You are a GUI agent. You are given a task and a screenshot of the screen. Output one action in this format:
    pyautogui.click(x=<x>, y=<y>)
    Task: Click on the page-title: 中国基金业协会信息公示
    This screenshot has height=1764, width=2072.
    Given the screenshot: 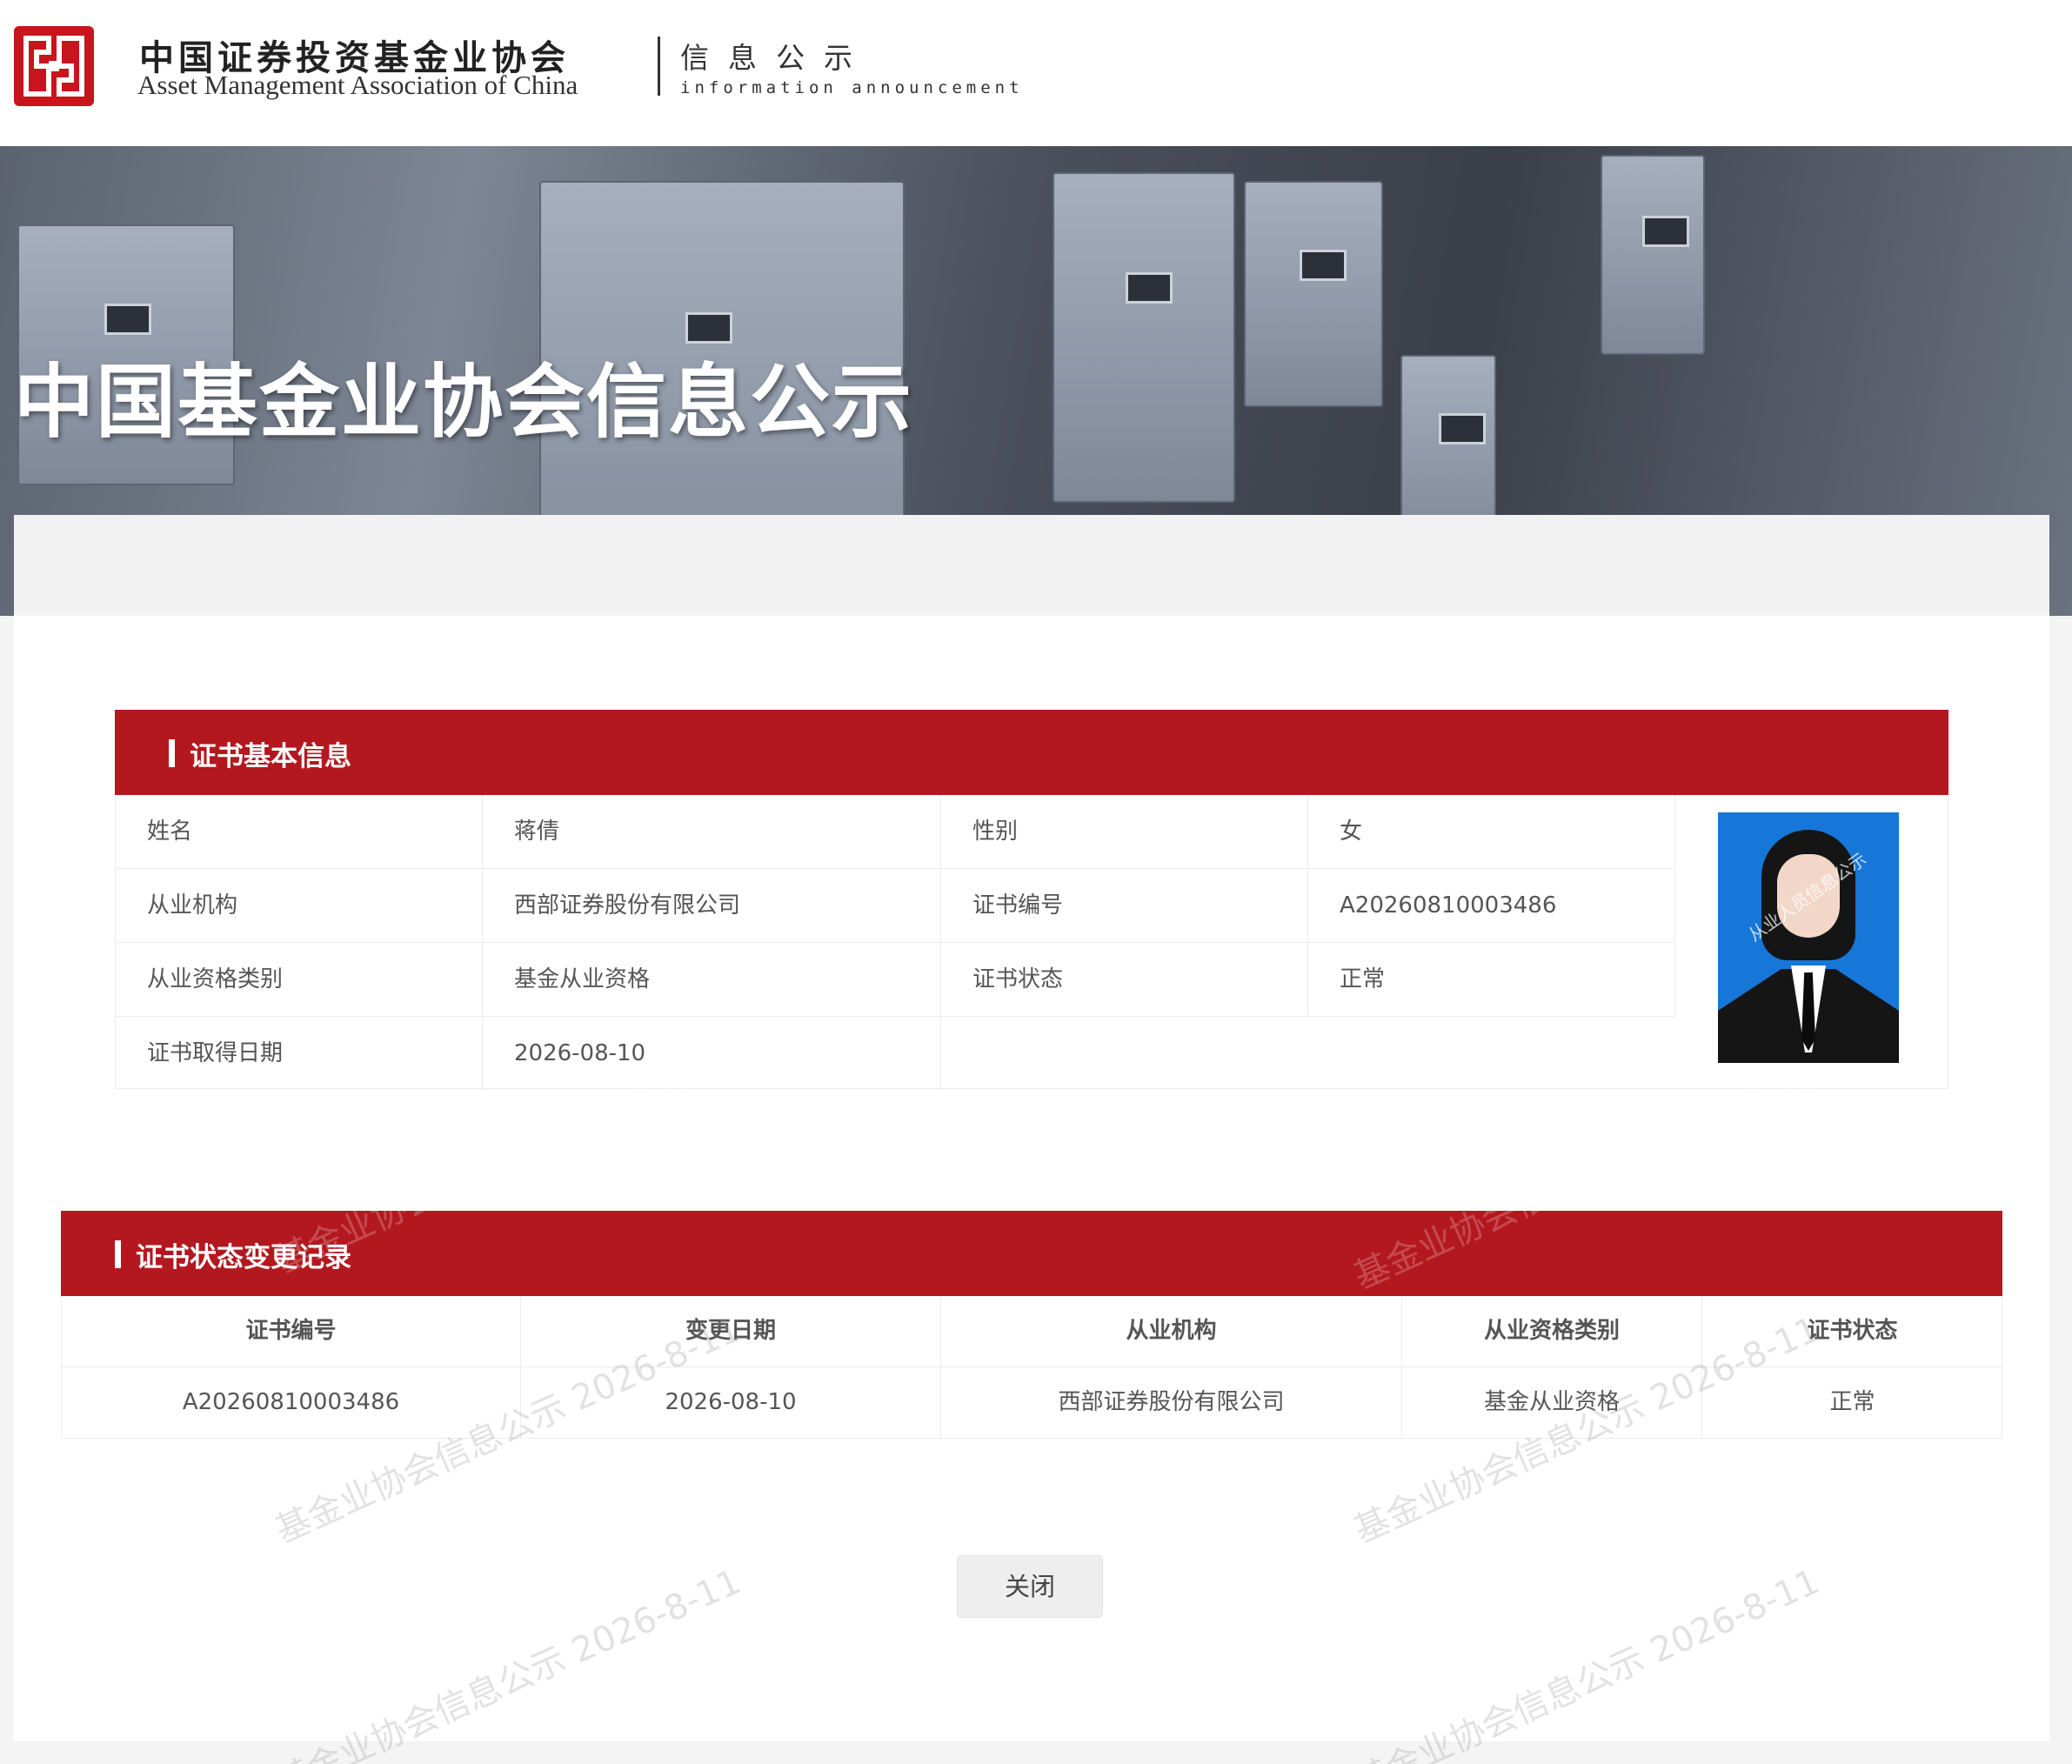 What is the action you would take?
    pyautogui.click(x=464, y=402)
    